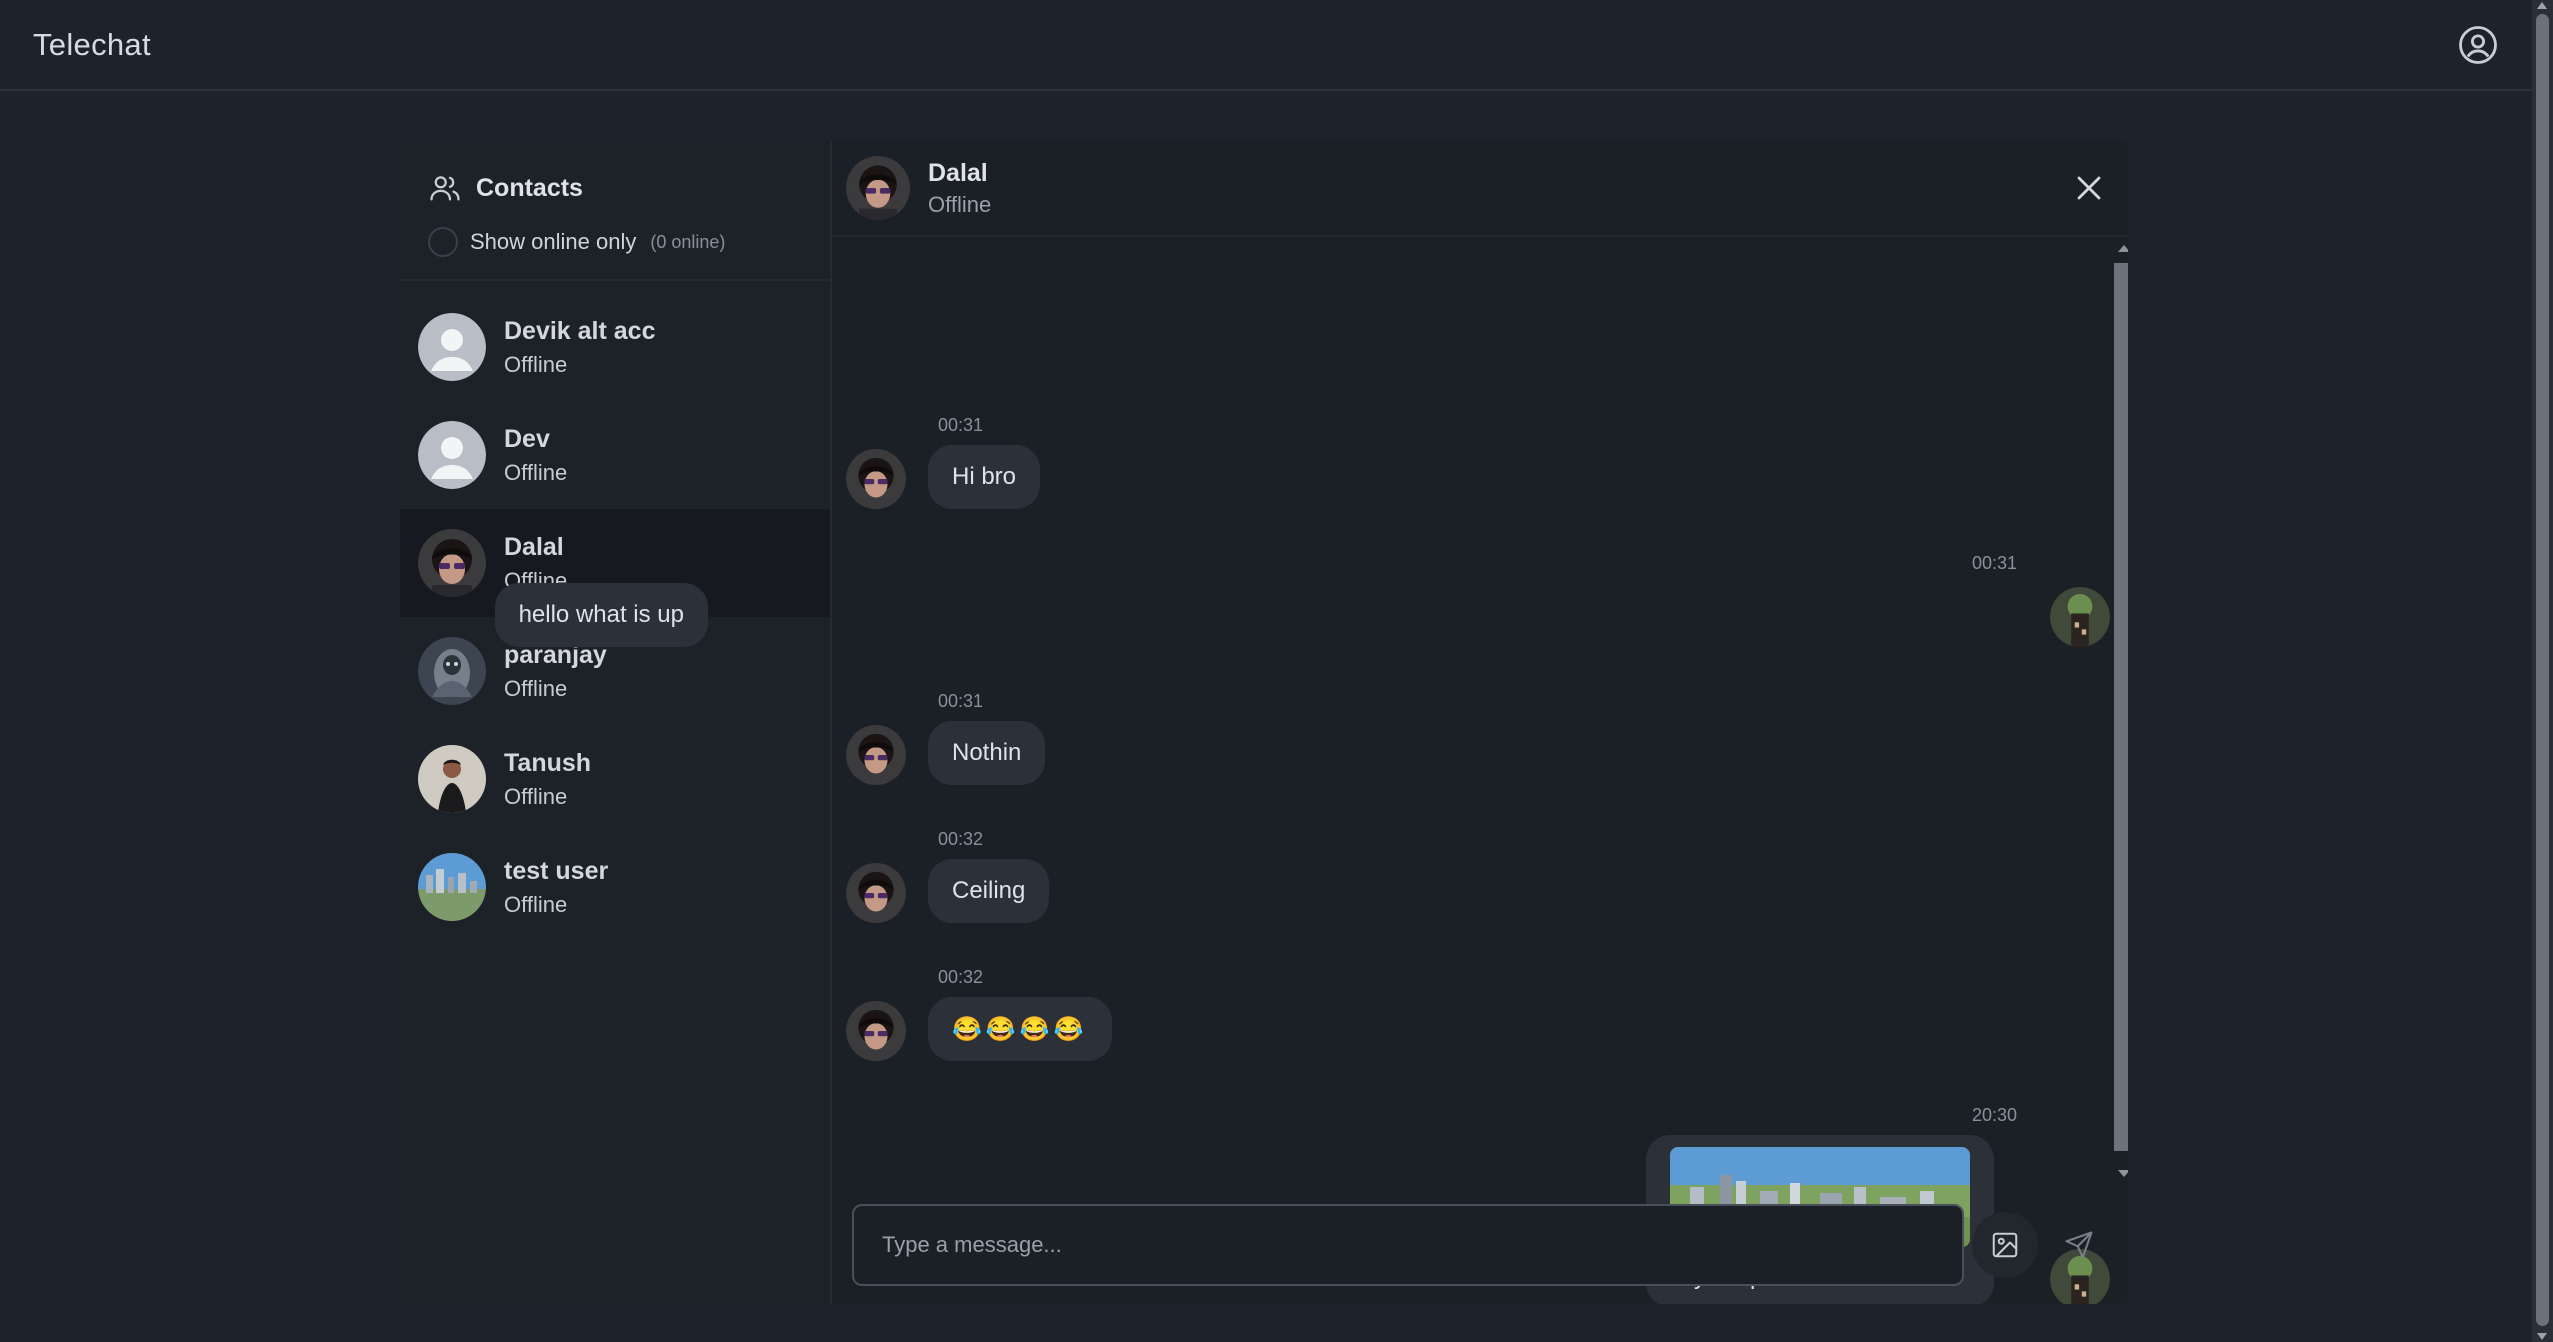 This screenshot has height=1342, width=2553. I want to click on message-bubble: Hi bro, so click(984, 477).